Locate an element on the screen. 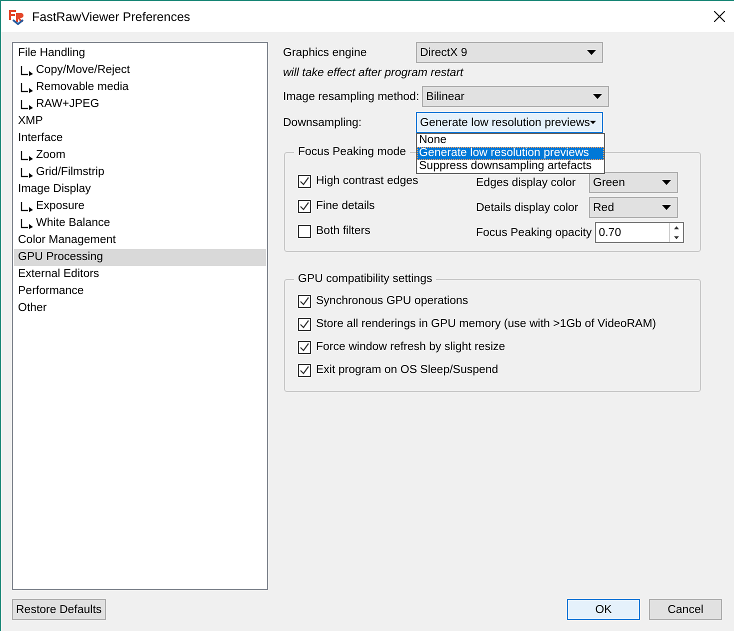 The width and height of the screenshot is (734, 631). category-item: Performance is located at coordinates (140, 291).